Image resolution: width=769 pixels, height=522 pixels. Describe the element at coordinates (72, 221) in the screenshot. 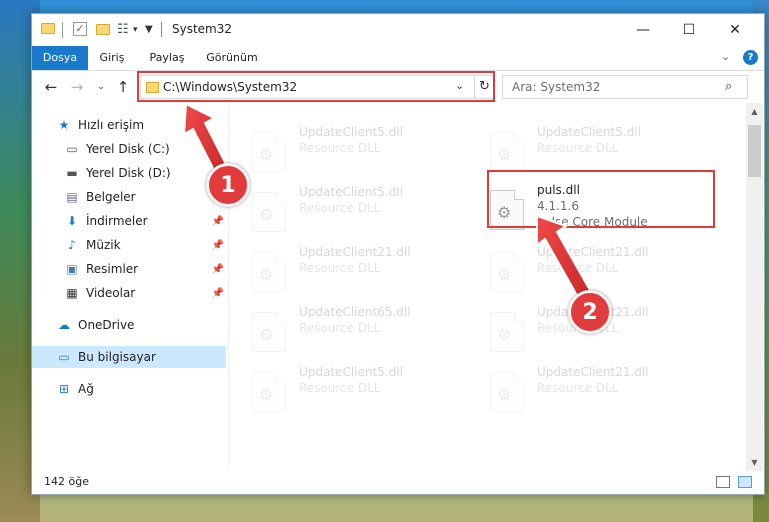

I see `download-icon: ⬇` at that location.